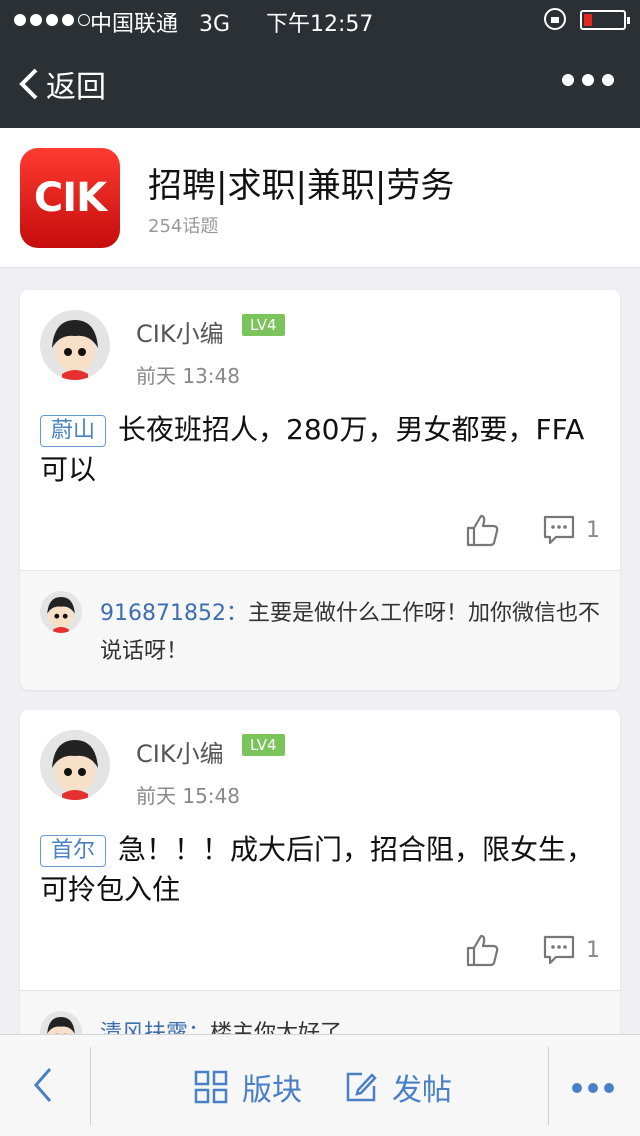 The height and width of the screenshot is (1136, 640). Describe the element at coordinates (320, 84) in the screenshot. I see `nav-bar: 返回` at that location.